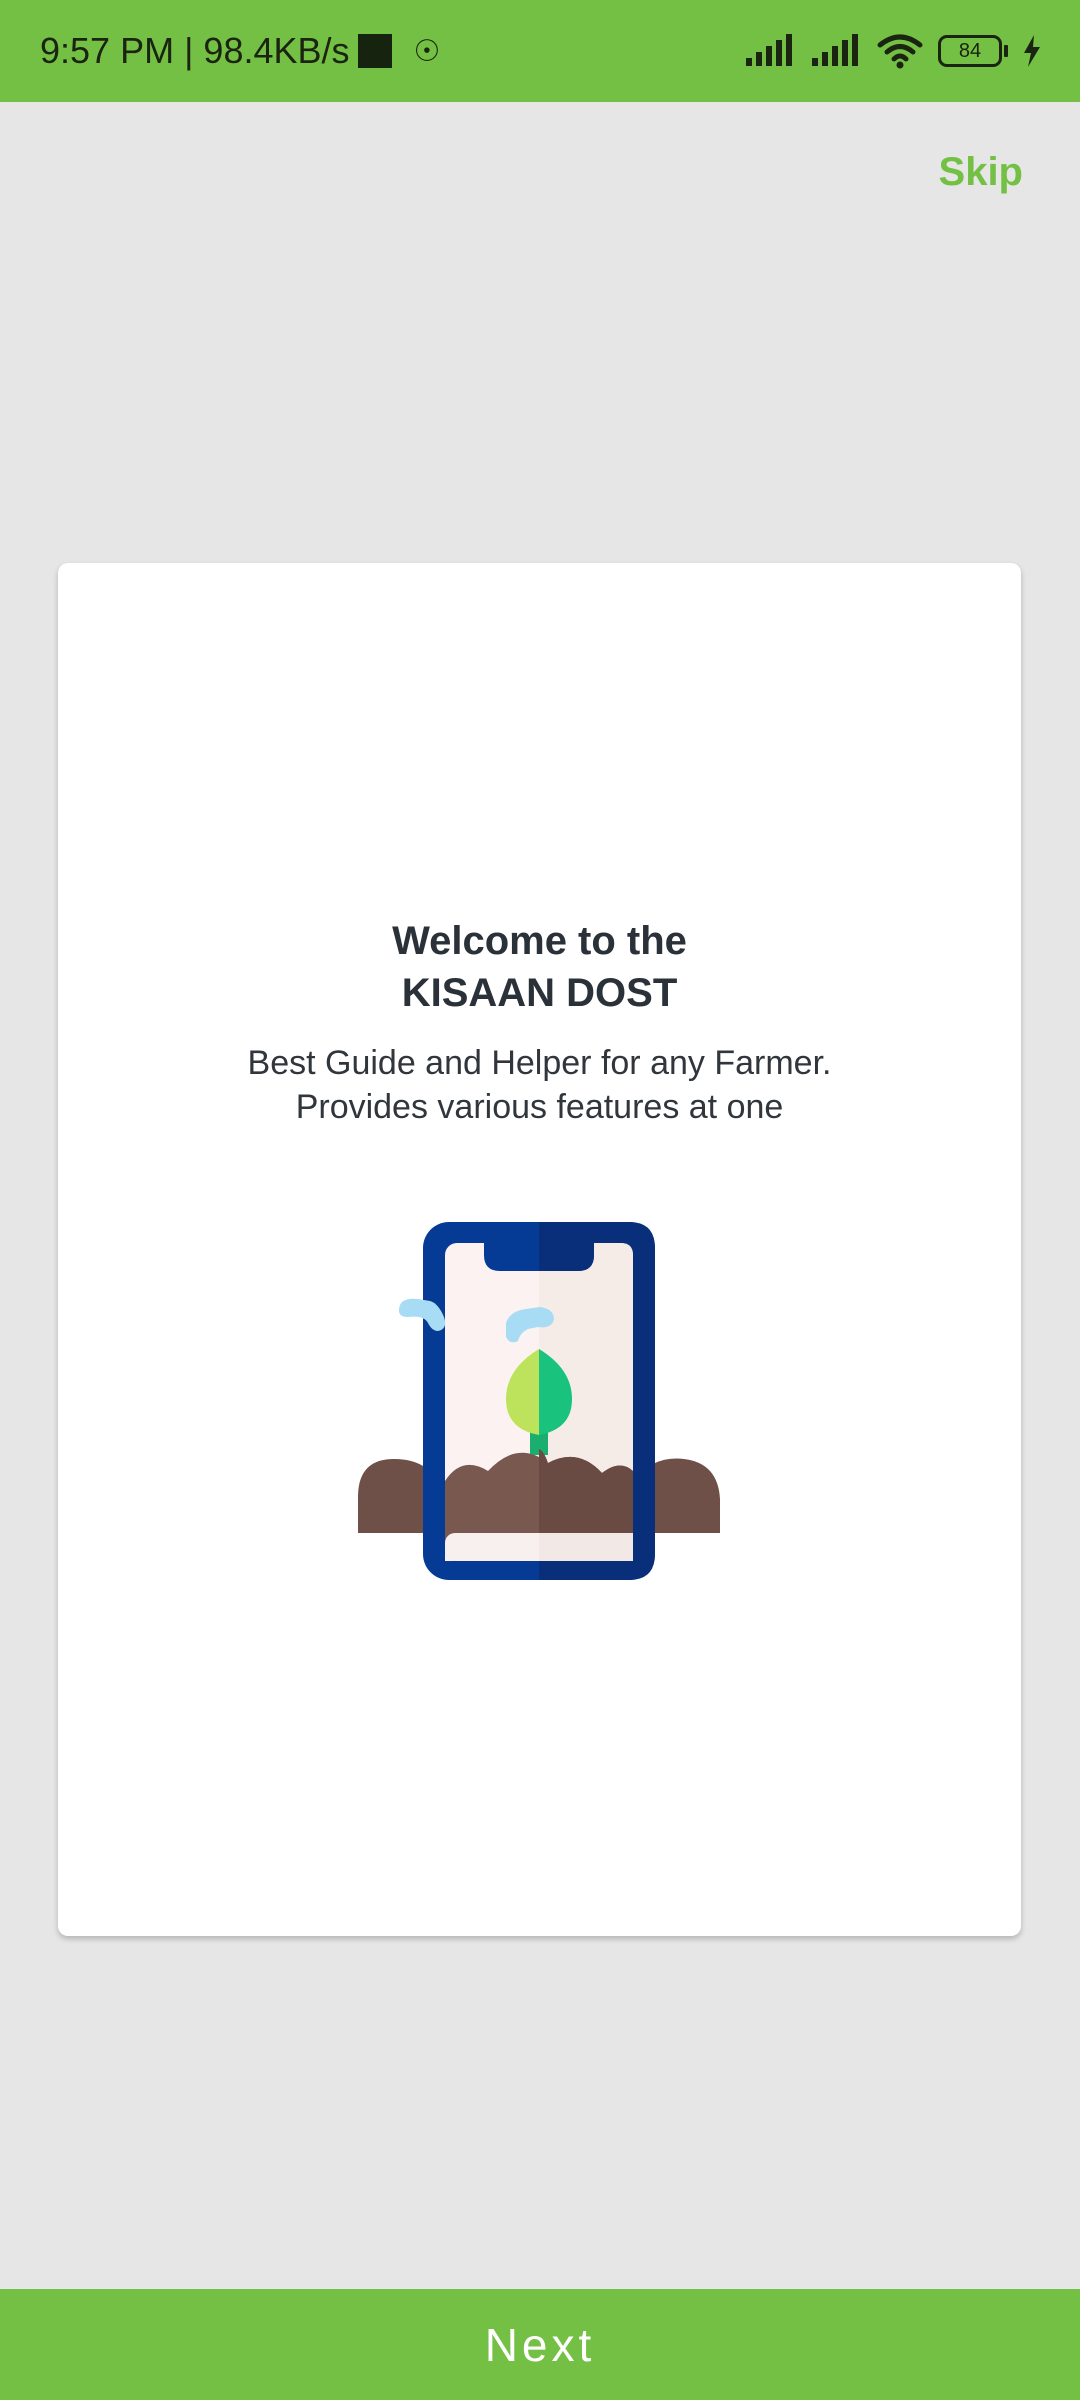  I want to click on next-label: Next, so click(540, 2344).